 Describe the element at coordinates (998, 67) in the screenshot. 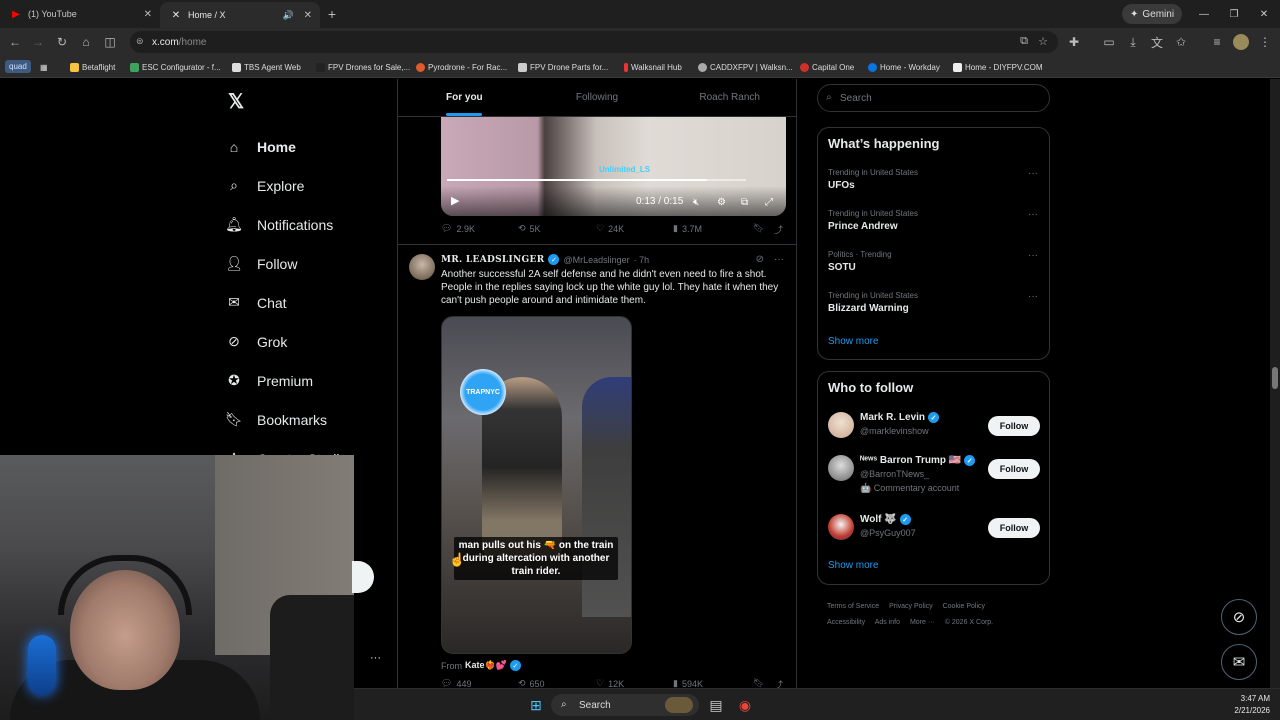

I see `bookmark-diyfpv: Home - DIYFPV.COM` at that location.